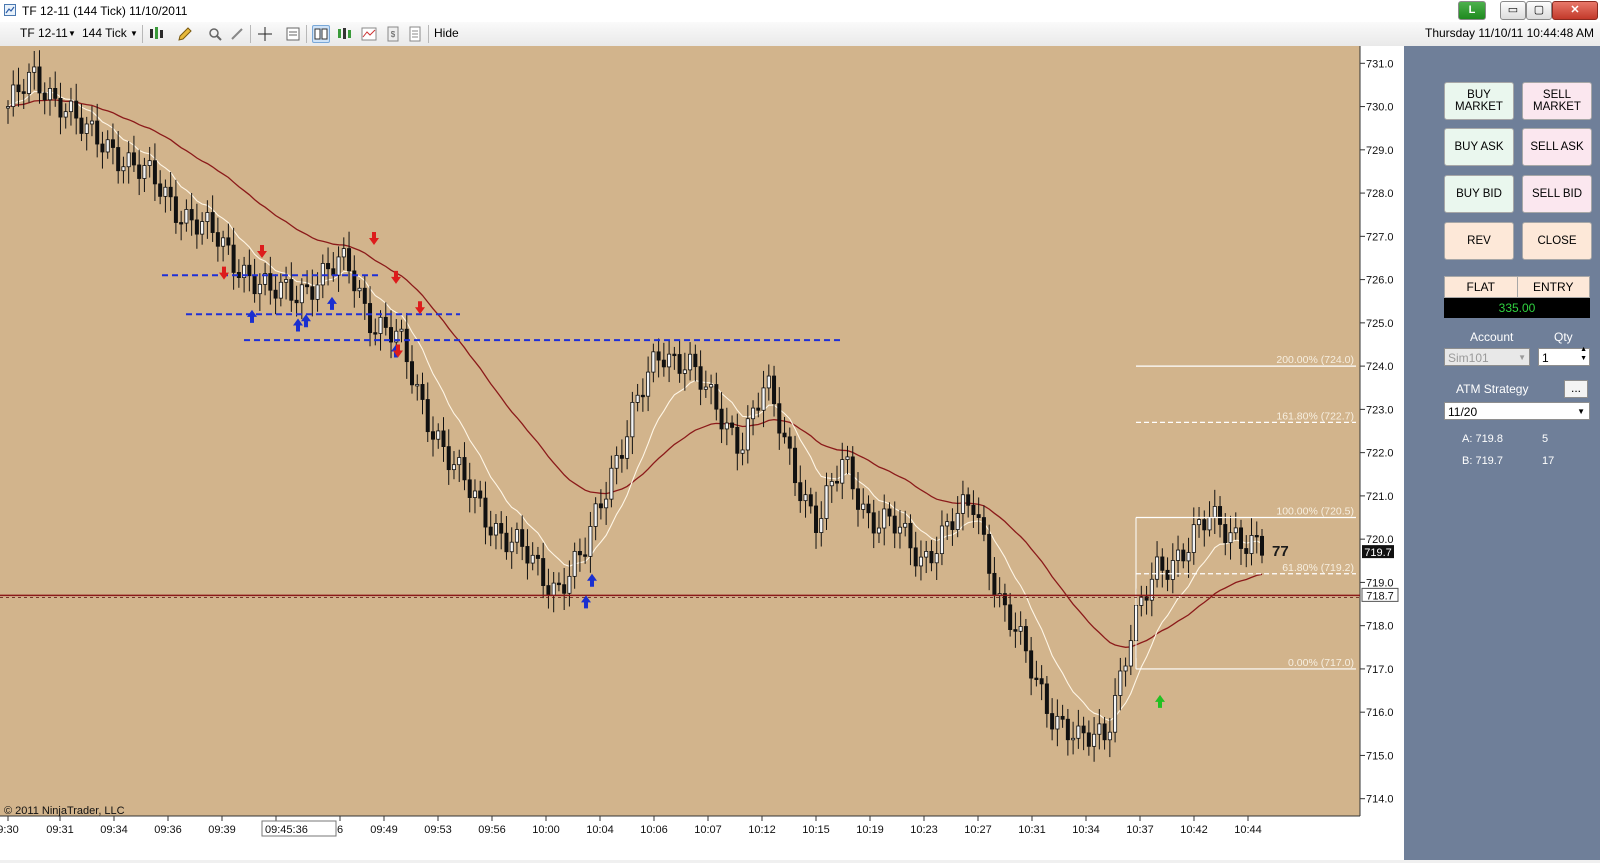 The height and width of the screenshot is (863, 1600). What do you see at coordinates (157, 34) in the screenshot?
I see `bar-type-icon` at bounding box center [157, 34].